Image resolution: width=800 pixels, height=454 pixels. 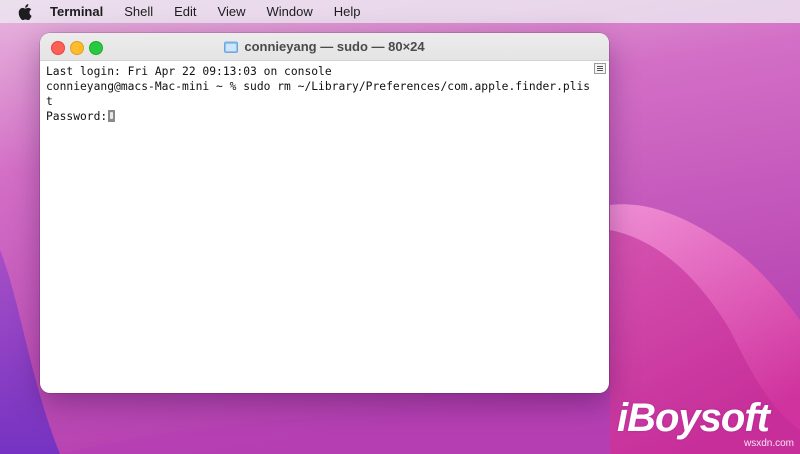 What do you see at coordinates (347, 11) in the screenshot?
I see `menu-help: Help` at bounding box center [347, 11].